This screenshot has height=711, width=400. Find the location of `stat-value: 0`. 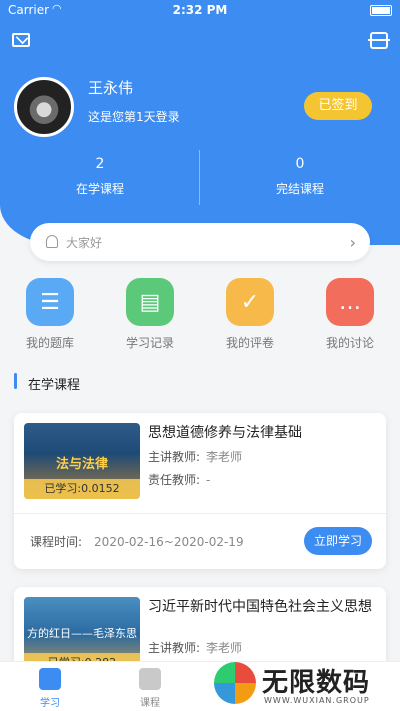

stat-value: 0 is located at coordinates (300, 164).